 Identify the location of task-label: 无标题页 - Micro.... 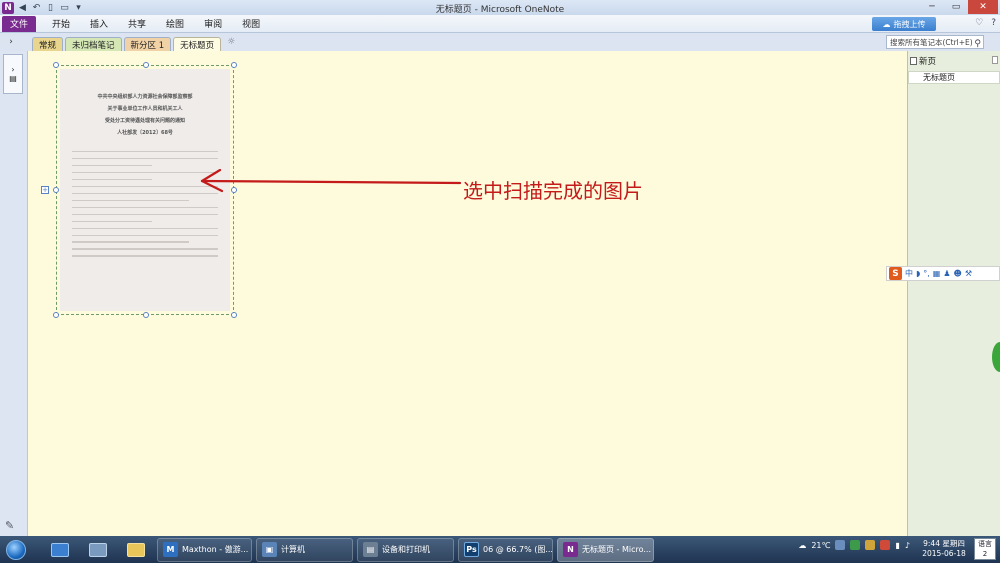
(616, 549).